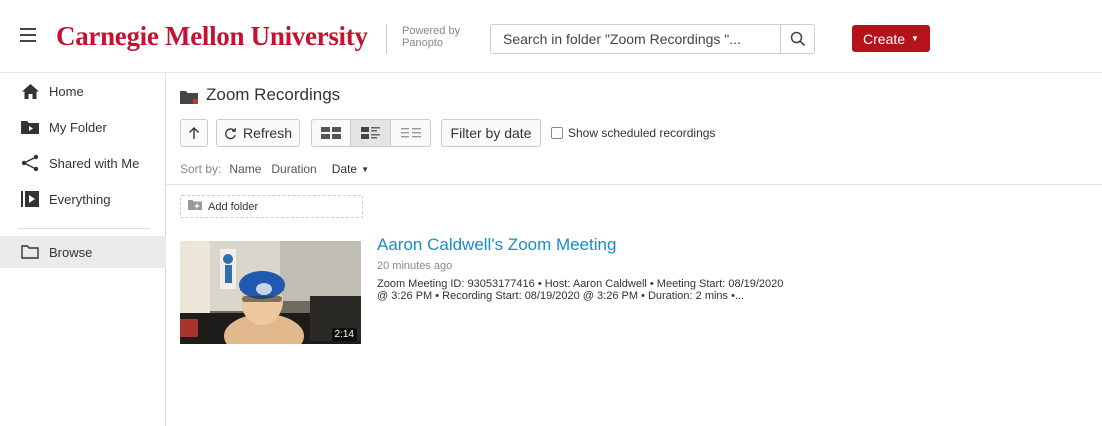  I want to click on sort-by-name: Name, so click(245, 169).